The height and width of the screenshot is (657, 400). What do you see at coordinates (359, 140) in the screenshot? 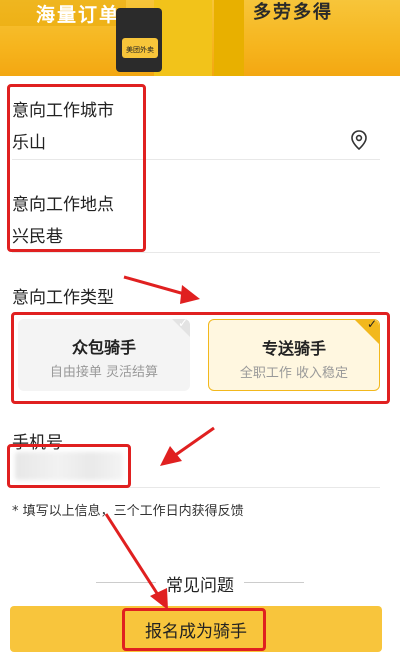
I see `location-pin-icon` at bounding box center [359, 140].